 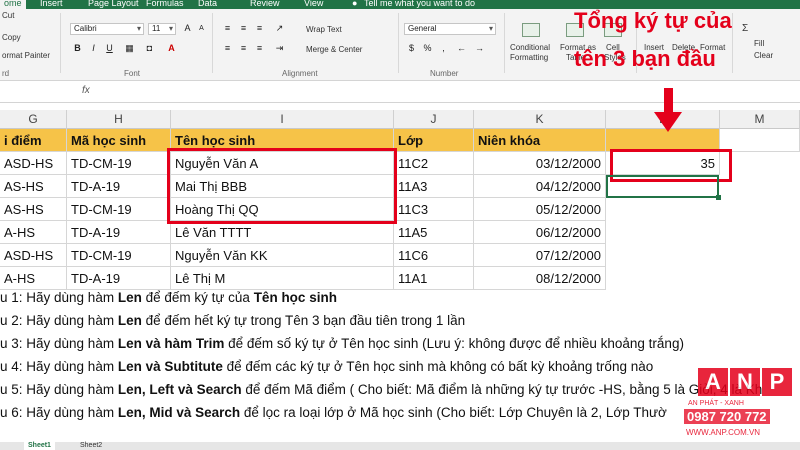 I want to click on header-cell-lop: Lớp, so click(x=434, y=140).